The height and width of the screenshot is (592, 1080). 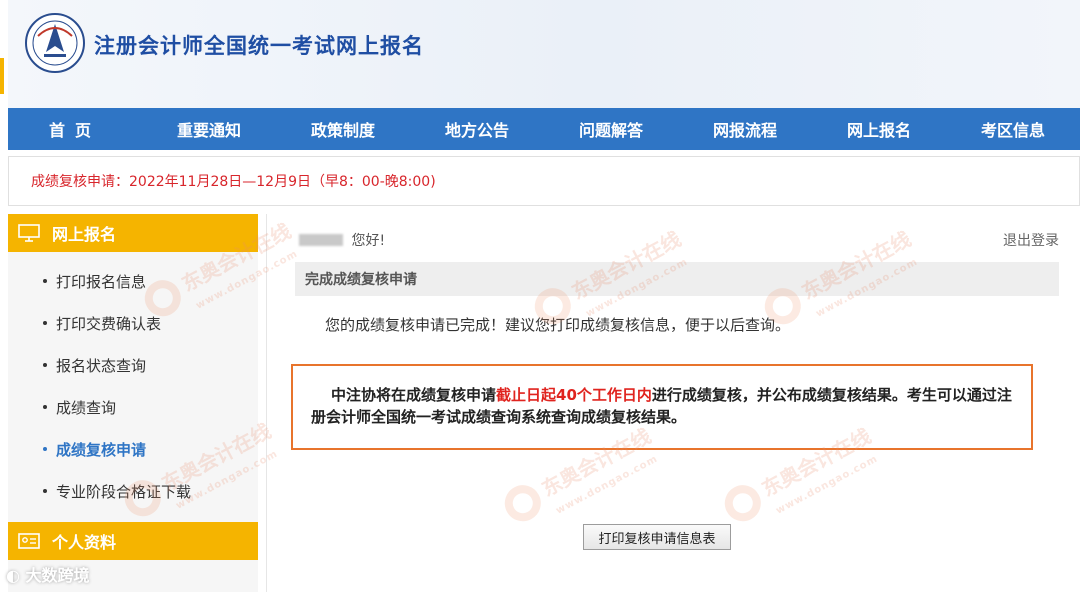 I want to click on monitor-icon, so click(x=29, y=233).